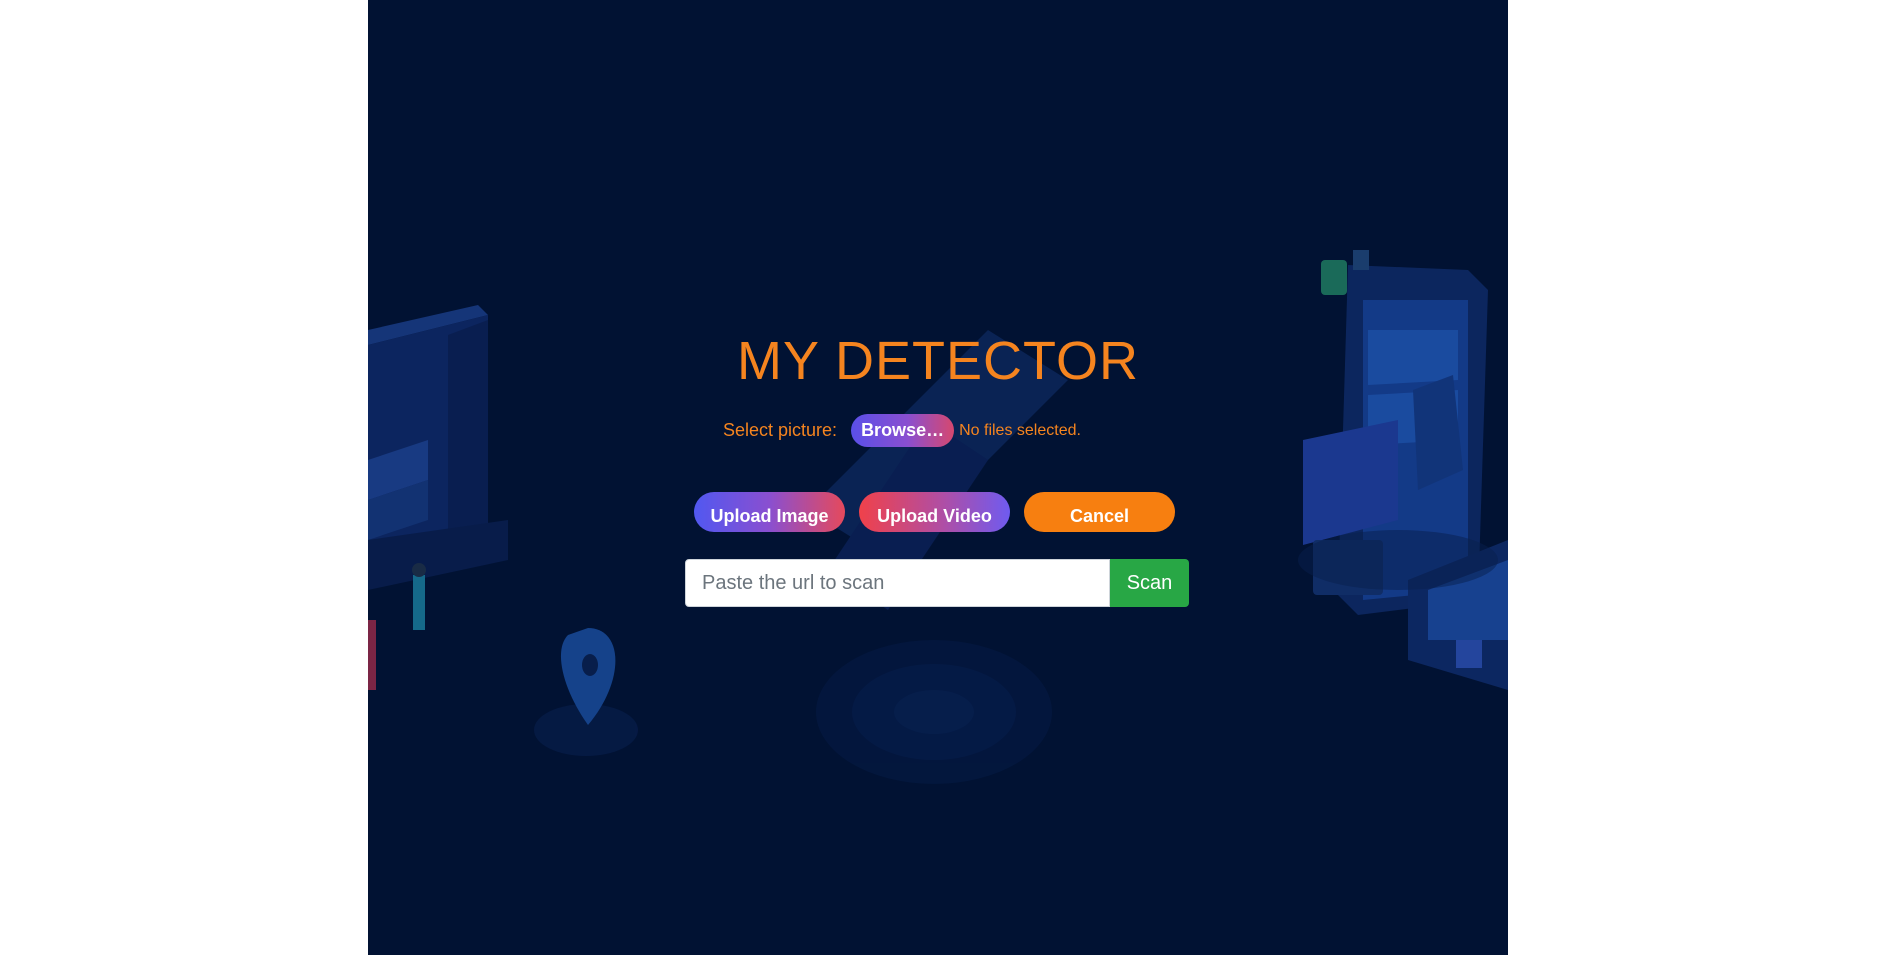 This screenshot has width=1887, height=955. Describe the element at coordinates (1020, 430) in the screenshot. I see `file-status: No files selected.` at that location.